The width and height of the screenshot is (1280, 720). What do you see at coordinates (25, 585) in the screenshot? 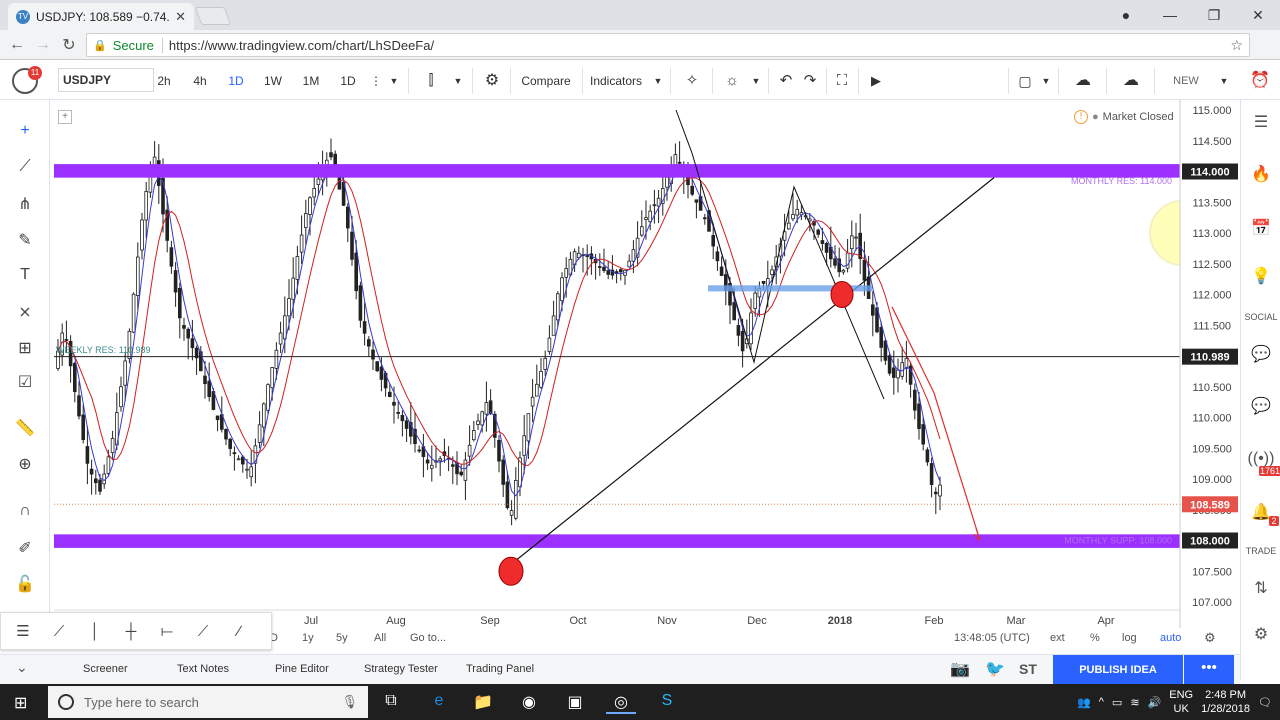
I see `lock-icon: 🔓` at bounding box center [25, 585].